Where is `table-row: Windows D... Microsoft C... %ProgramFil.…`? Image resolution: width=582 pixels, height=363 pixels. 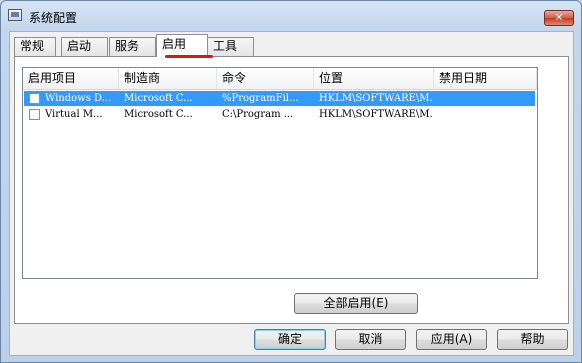
table-row: Windows D... Microsoft C... %ProgramFil.… is located at coordinates (279, 98).